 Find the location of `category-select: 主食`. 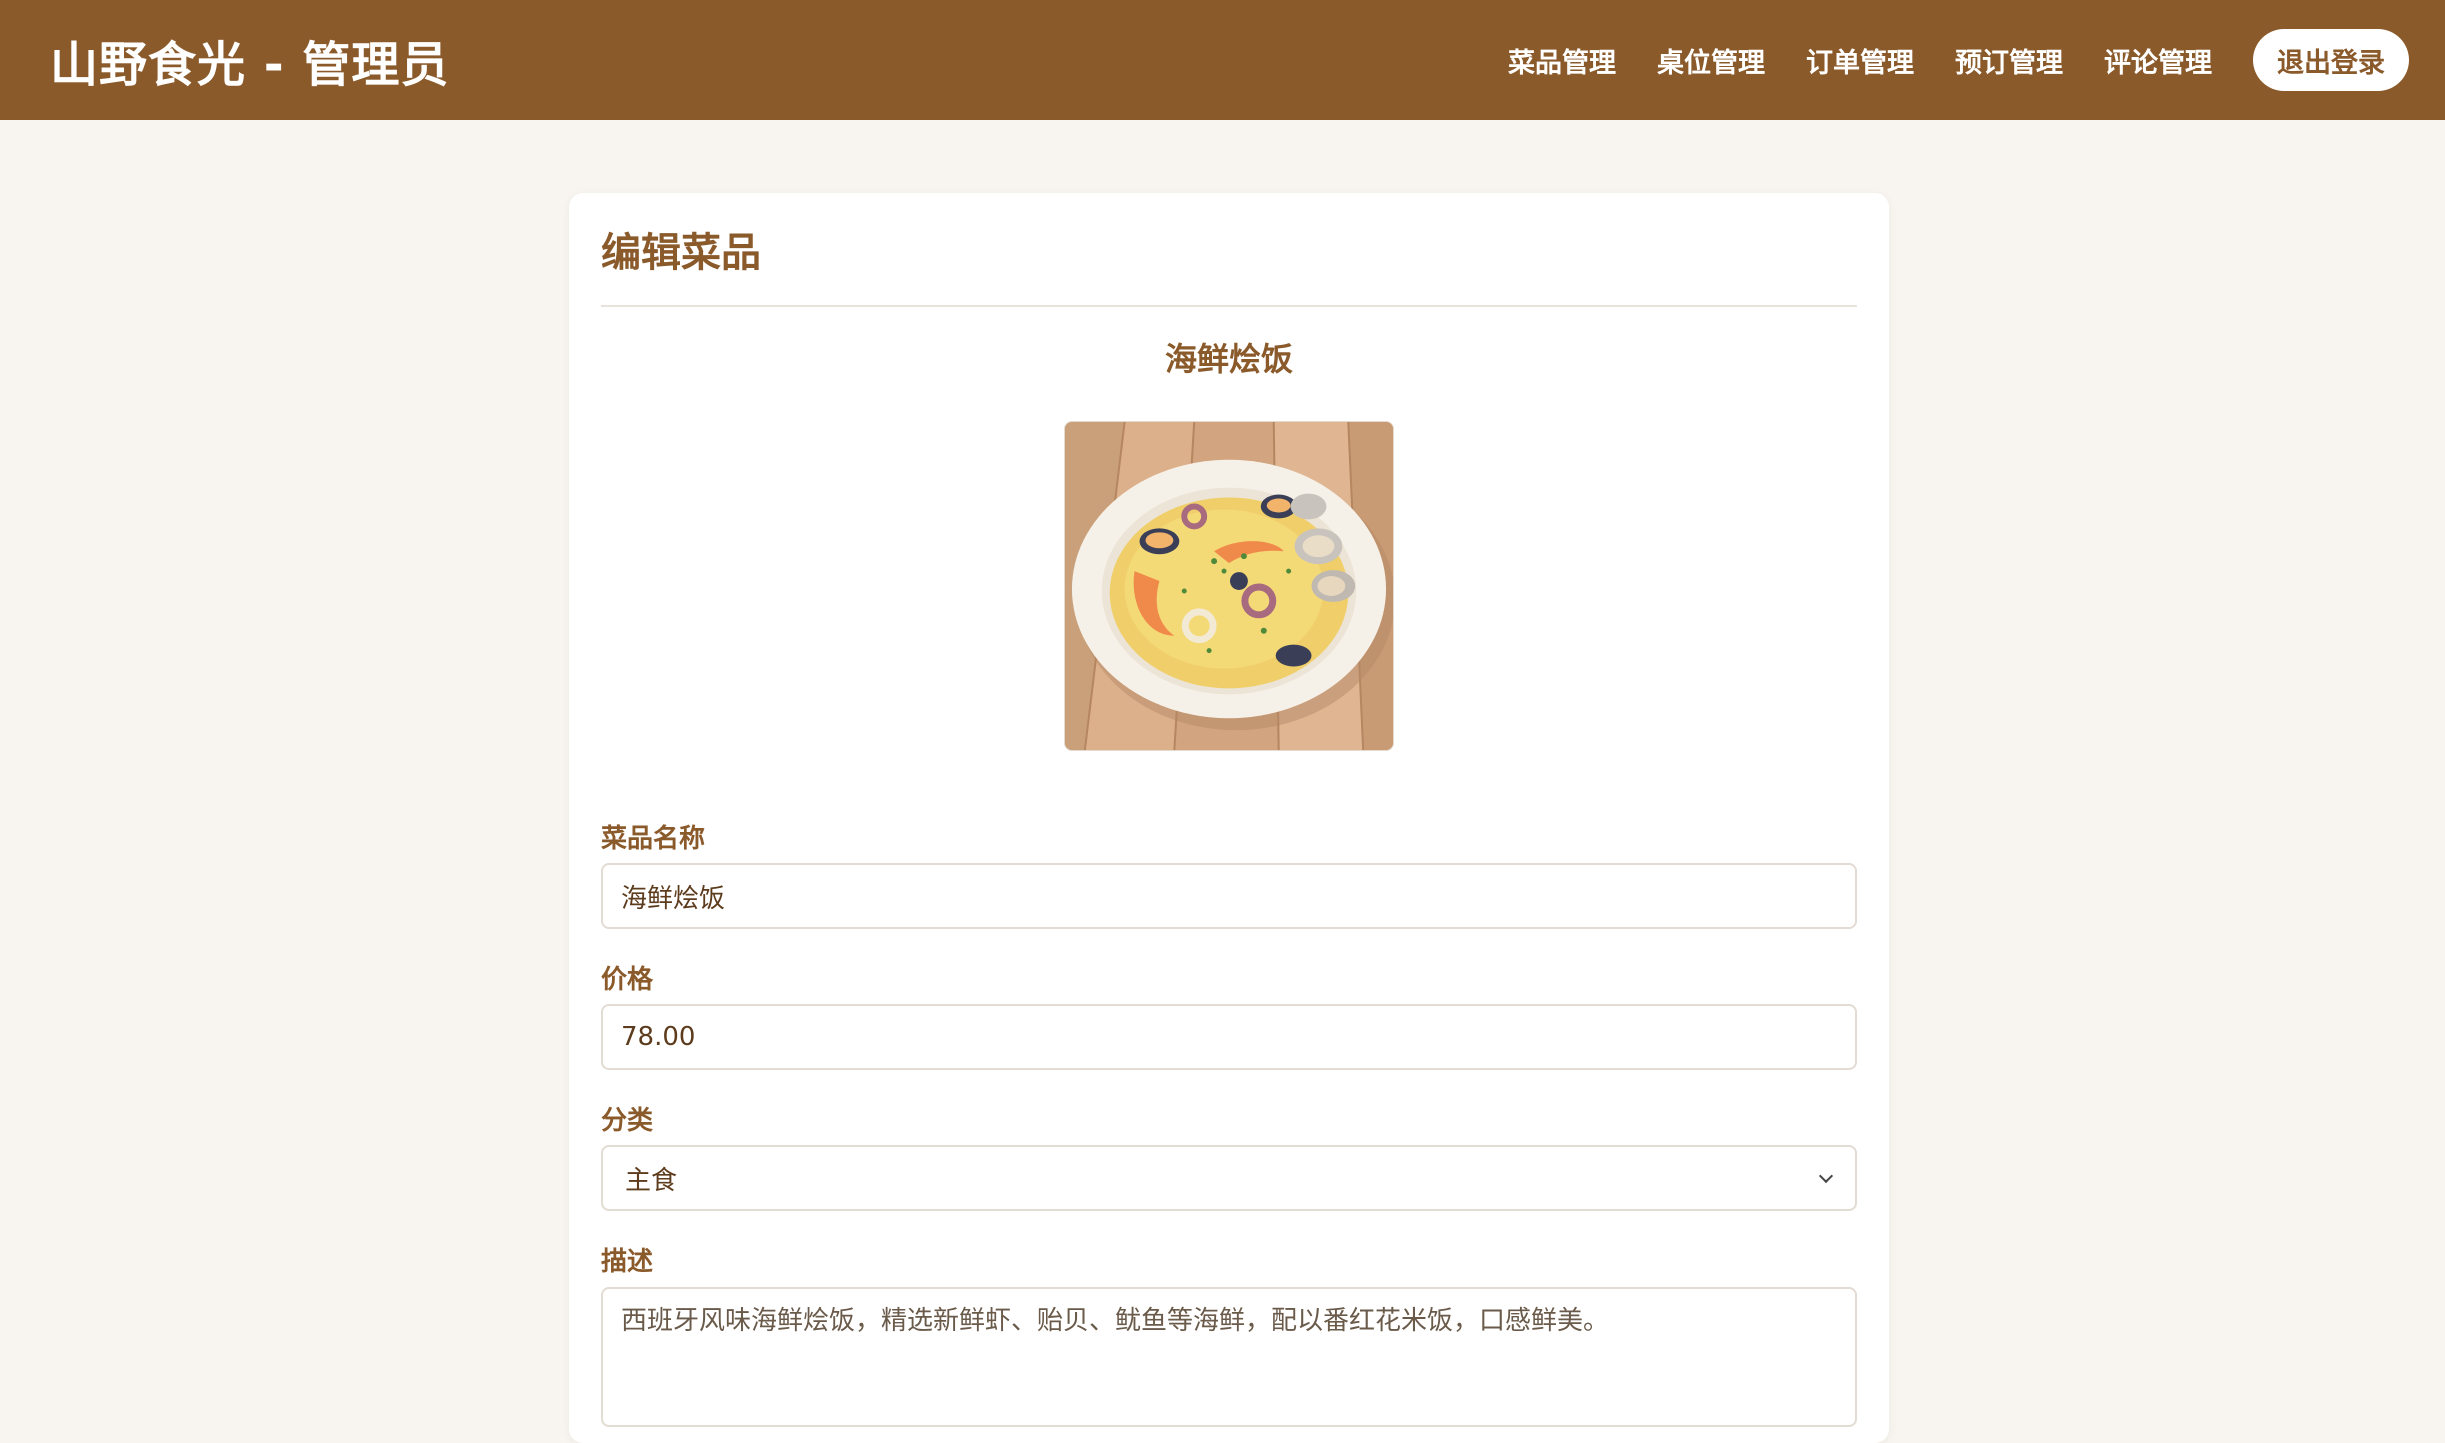

category-select: 主食 is located at coordinates (1229, 1178).